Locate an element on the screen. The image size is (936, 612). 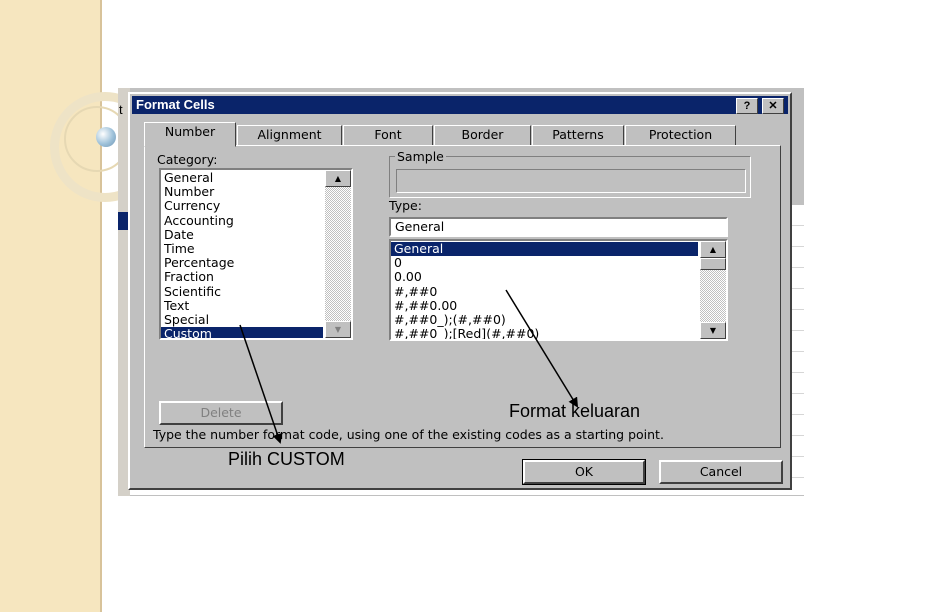
format-keluaran-arrow is located at coordinates (542, 348).